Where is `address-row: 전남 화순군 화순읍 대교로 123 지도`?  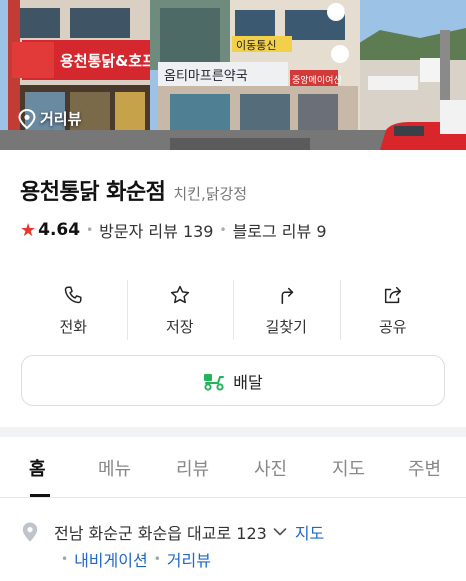
address-row: 전남 화순군 화순읍 대교로 123 지도 is located at coordinates (173, 532).